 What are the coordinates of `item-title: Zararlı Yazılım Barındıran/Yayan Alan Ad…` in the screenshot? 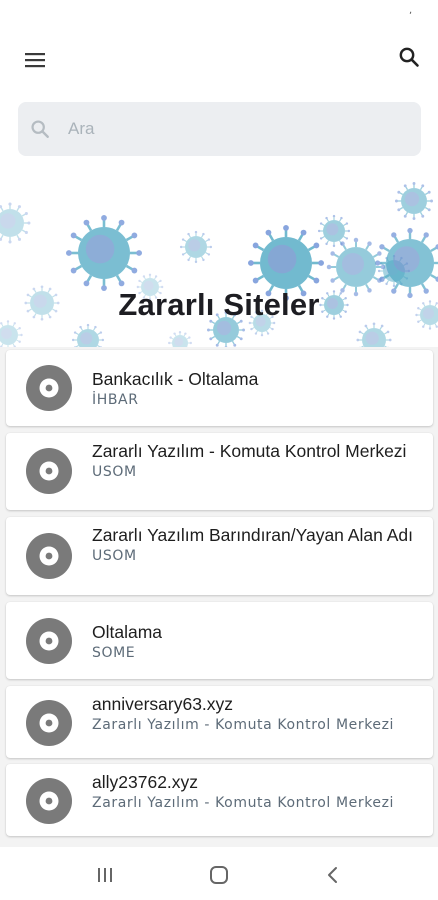 It's located at (252, 535).